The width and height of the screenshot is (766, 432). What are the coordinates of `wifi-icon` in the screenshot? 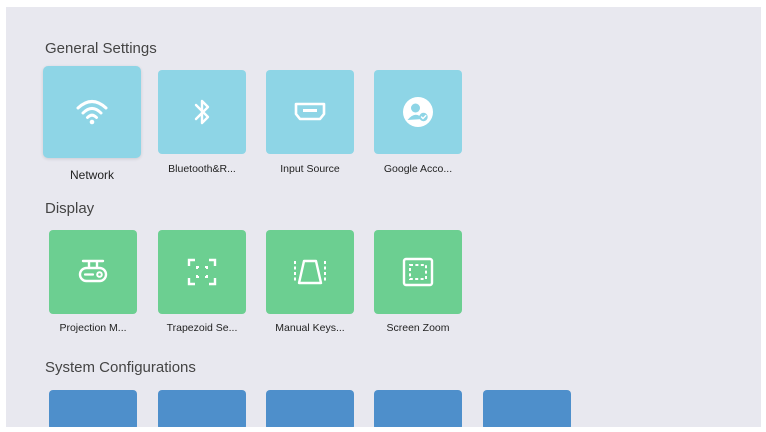 It's located at (92, 112).